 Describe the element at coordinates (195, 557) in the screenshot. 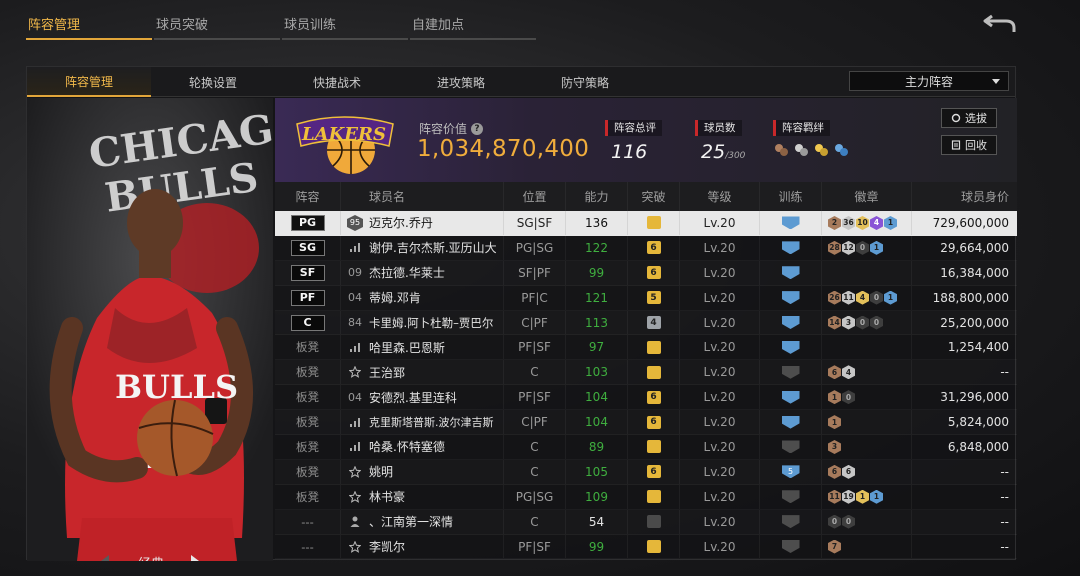

I see `next-arrow-icon` at that location.